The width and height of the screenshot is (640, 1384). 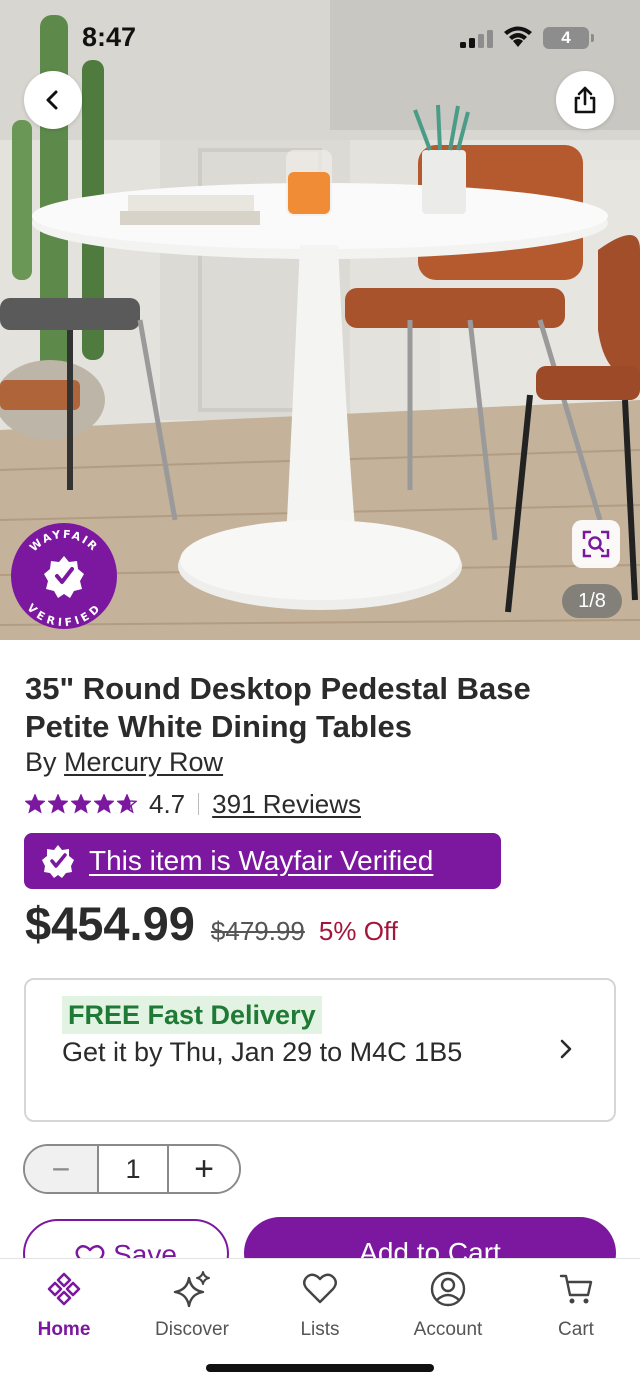 I want to click on share-icon, so click(x=585, y=100).